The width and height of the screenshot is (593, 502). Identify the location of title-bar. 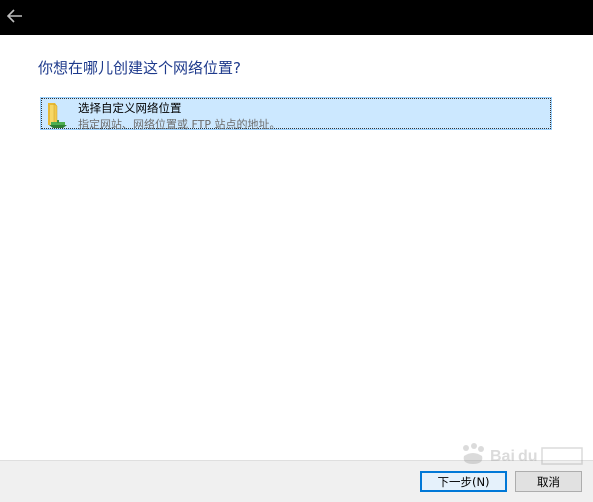
(296, 17).